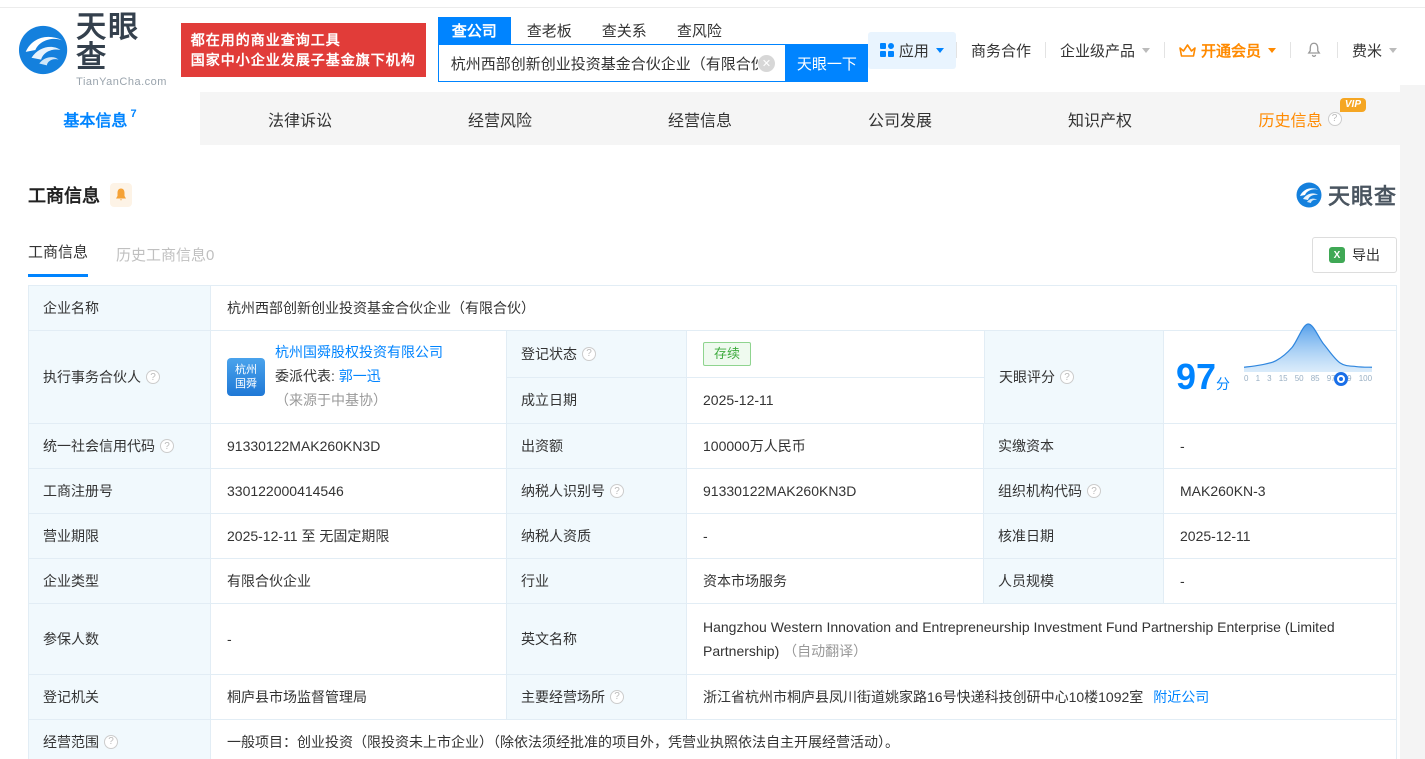 The height and width of the screenshot is (759, 1425). Describe the element at coordinates (563, 491) in the screenshot. I see `taxpayer-id-label-text: 纳税人识别号` at that location.